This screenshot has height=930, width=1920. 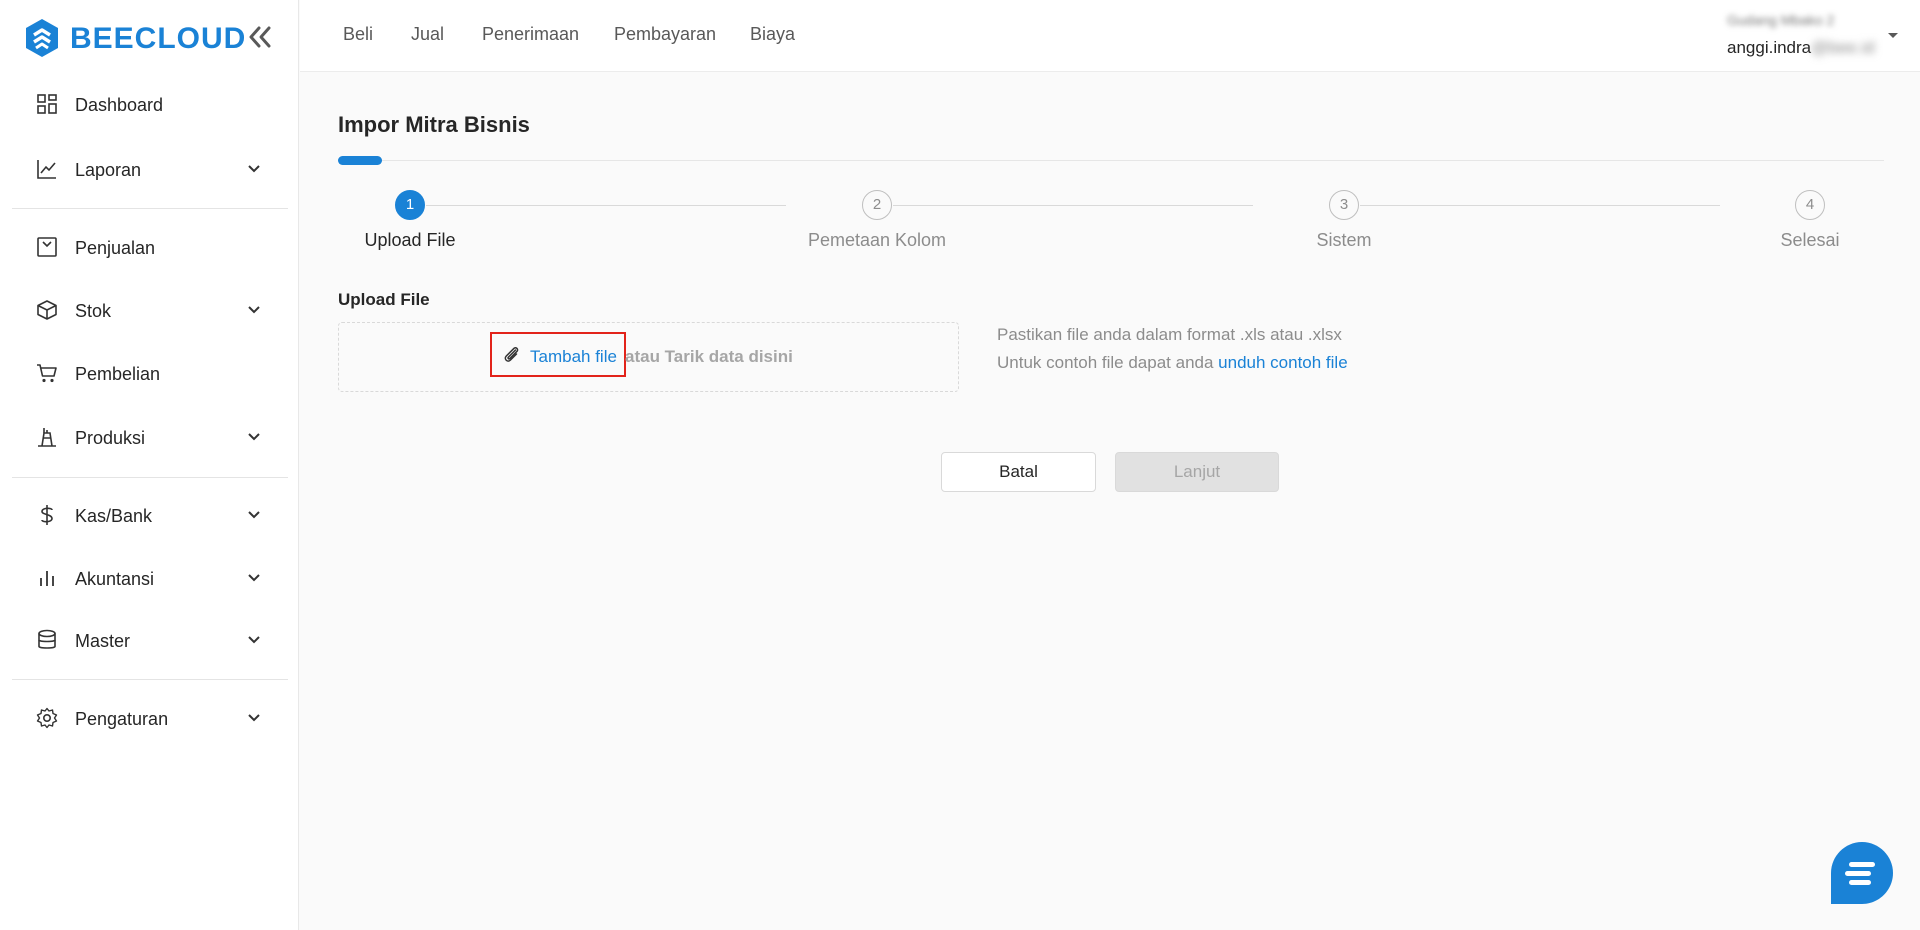 What do you see at coordinates (150, 438) in the screenshot?
I see `sidebar-item-produksi: Produksi` at bounding box center [150, 438].